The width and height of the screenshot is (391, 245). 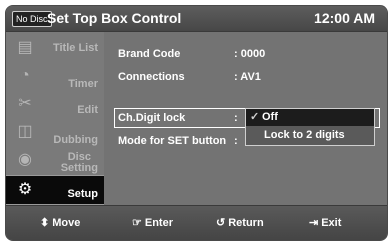 What do you see at coordinates (196, 19) in the screenshot?
I see `title-bar: No Disc Set Top Box Control 12:00 AM` at bounding box center [196, 19].